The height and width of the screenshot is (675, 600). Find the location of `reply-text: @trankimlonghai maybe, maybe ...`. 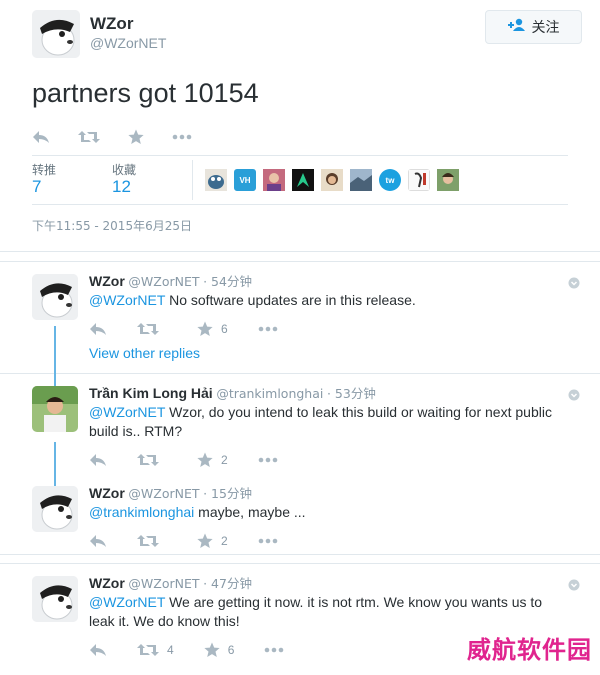

reply-text: @trankimlonghai maybe, maybe ... is located at coordinates (328, 512).